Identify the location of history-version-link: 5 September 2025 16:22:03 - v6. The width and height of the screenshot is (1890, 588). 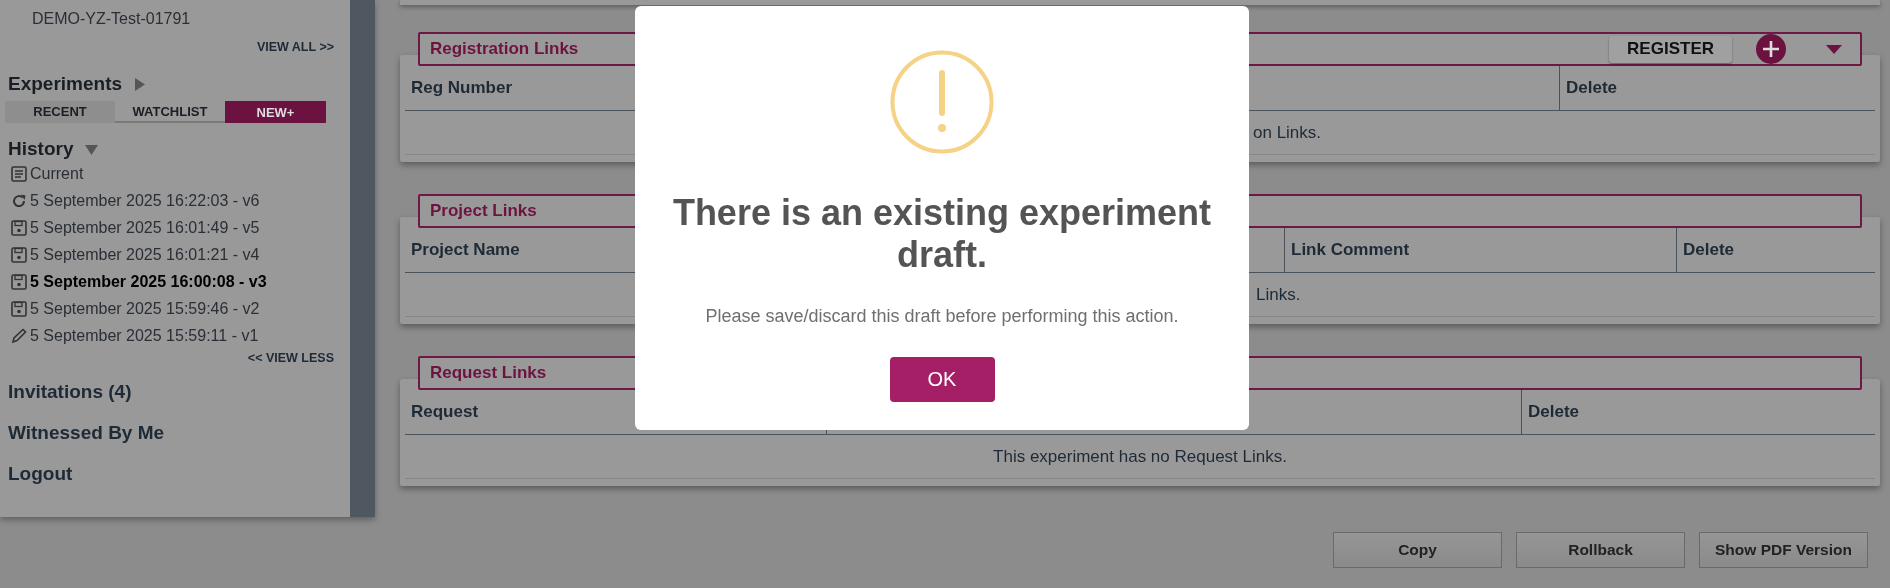
(145, 200).